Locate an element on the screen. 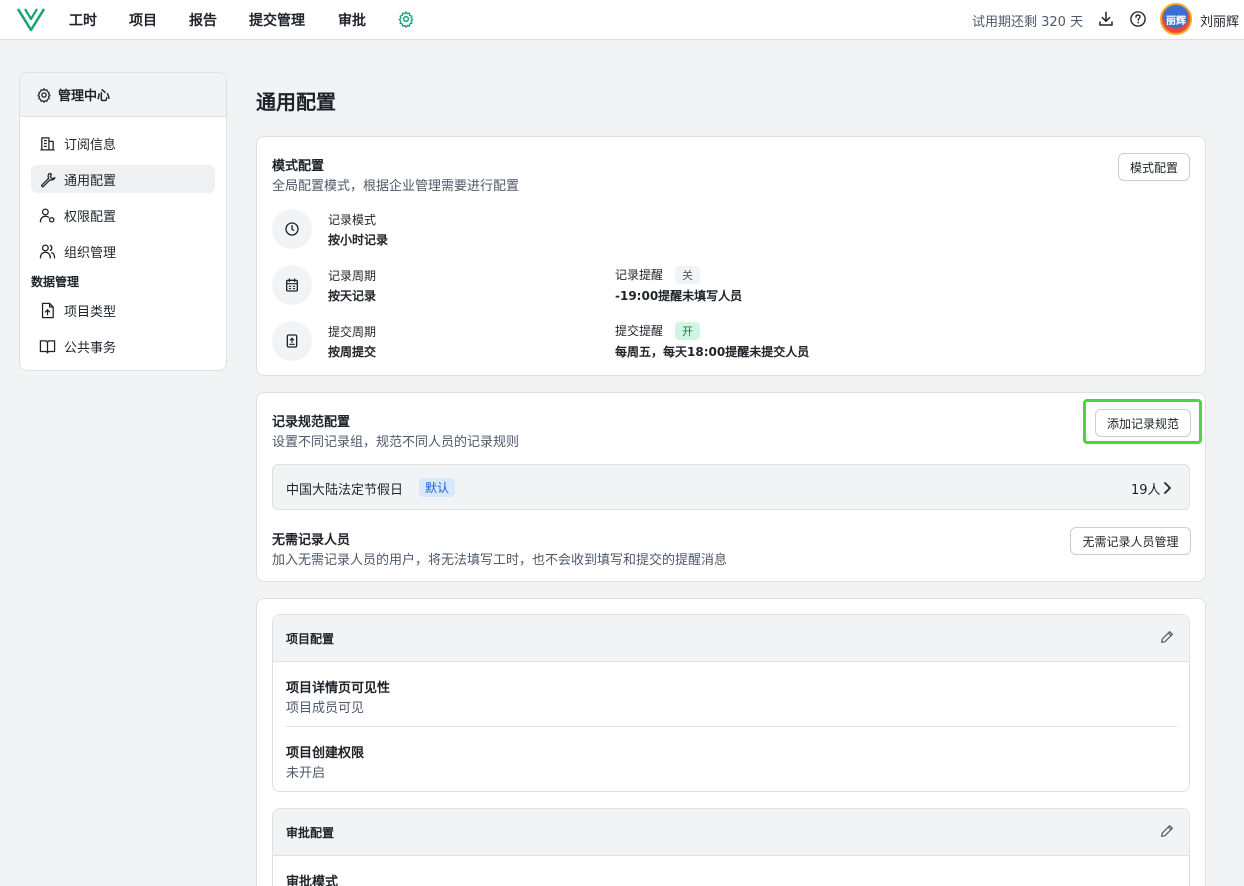 This screenshot has width=1244, height=886. project-visibility-value: 项目成员可见 is located at coordinates (325, 708).